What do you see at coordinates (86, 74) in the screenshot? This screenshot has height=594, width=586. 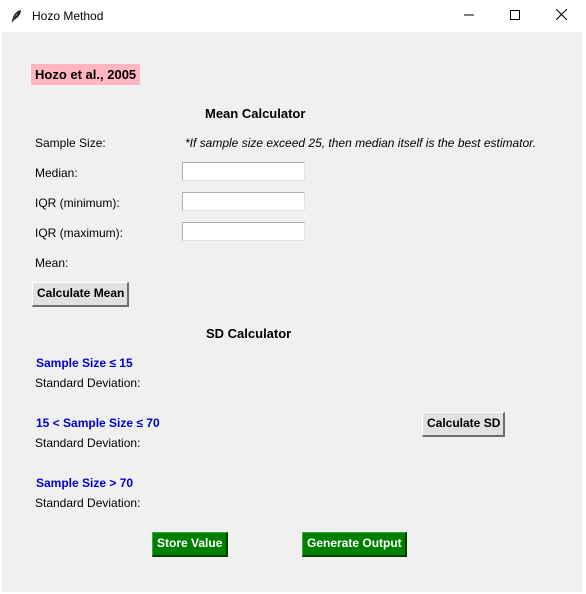 I see `reference-label: Hozo et al., 2005` at bounding box center [86, 74].